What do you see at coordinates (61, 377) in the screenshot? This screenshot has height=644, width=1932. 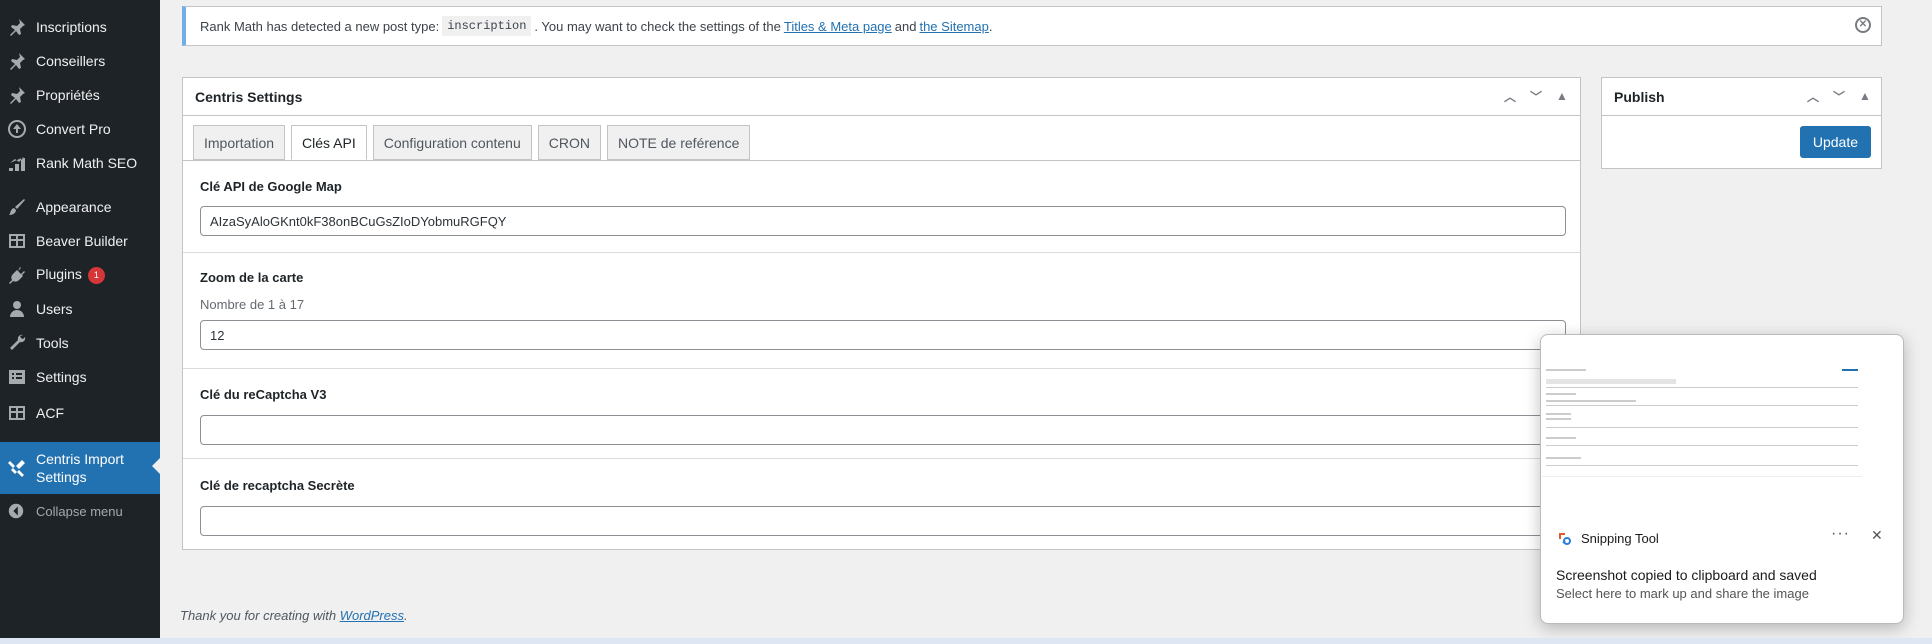 I see `sidebar-item-label: Settings` at bounding box center [61, 377].